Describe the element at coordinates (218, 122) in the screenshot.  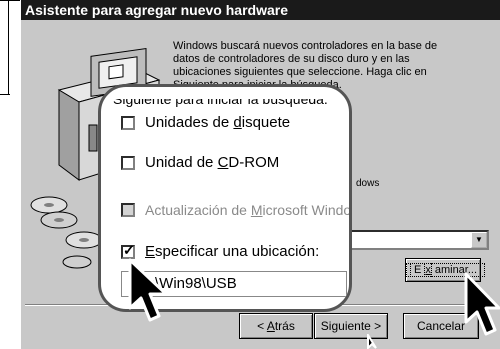
I see `floppy-label: Unidades de disquete` at that location.